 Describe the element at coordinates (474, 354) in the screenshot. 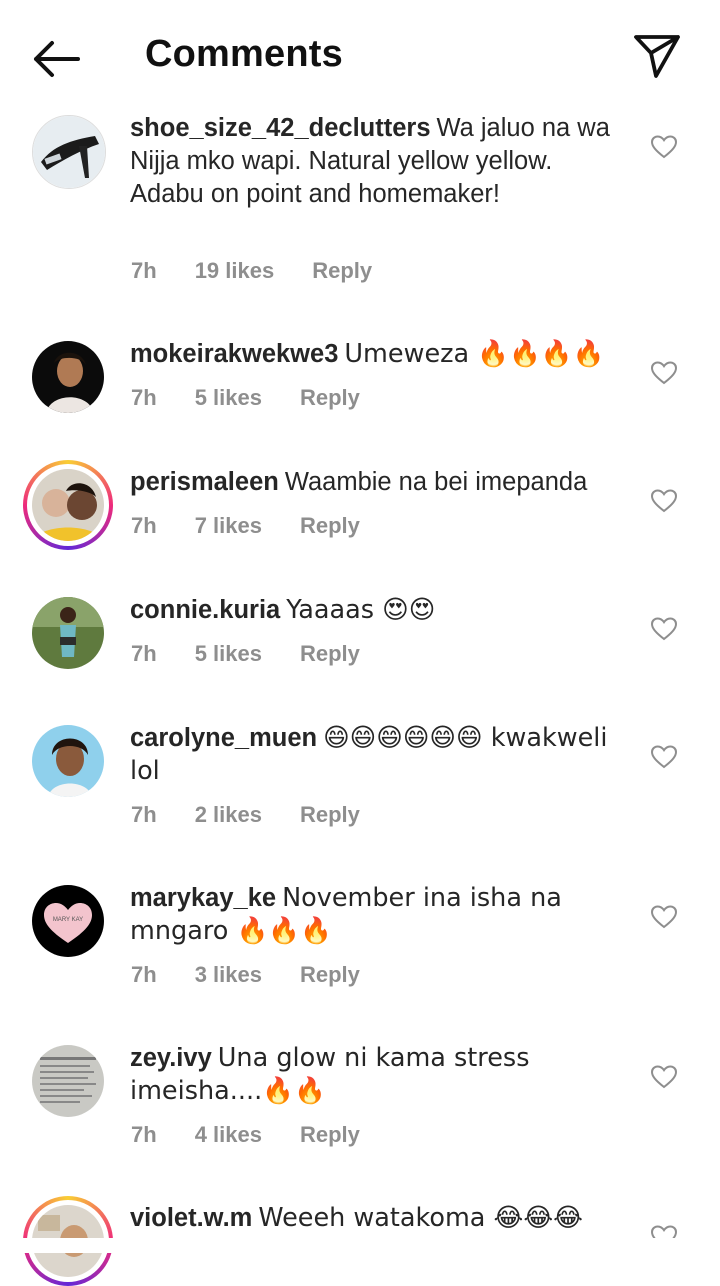

I see `comment-body: Umeweza 🔥🔥🔥🔥` at that location.